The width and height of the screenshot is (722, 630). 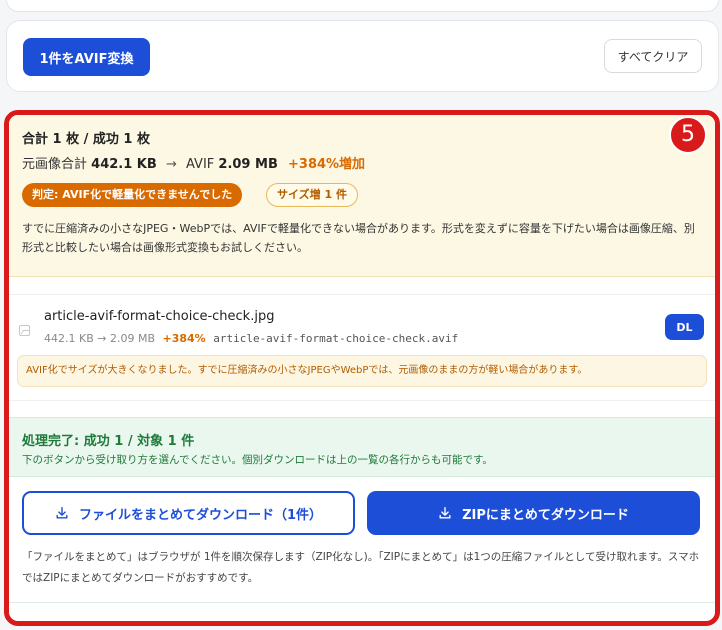 I want to click on zip-download-button: ZIPにまとめてダウンロード, so click(x=533, y=513).